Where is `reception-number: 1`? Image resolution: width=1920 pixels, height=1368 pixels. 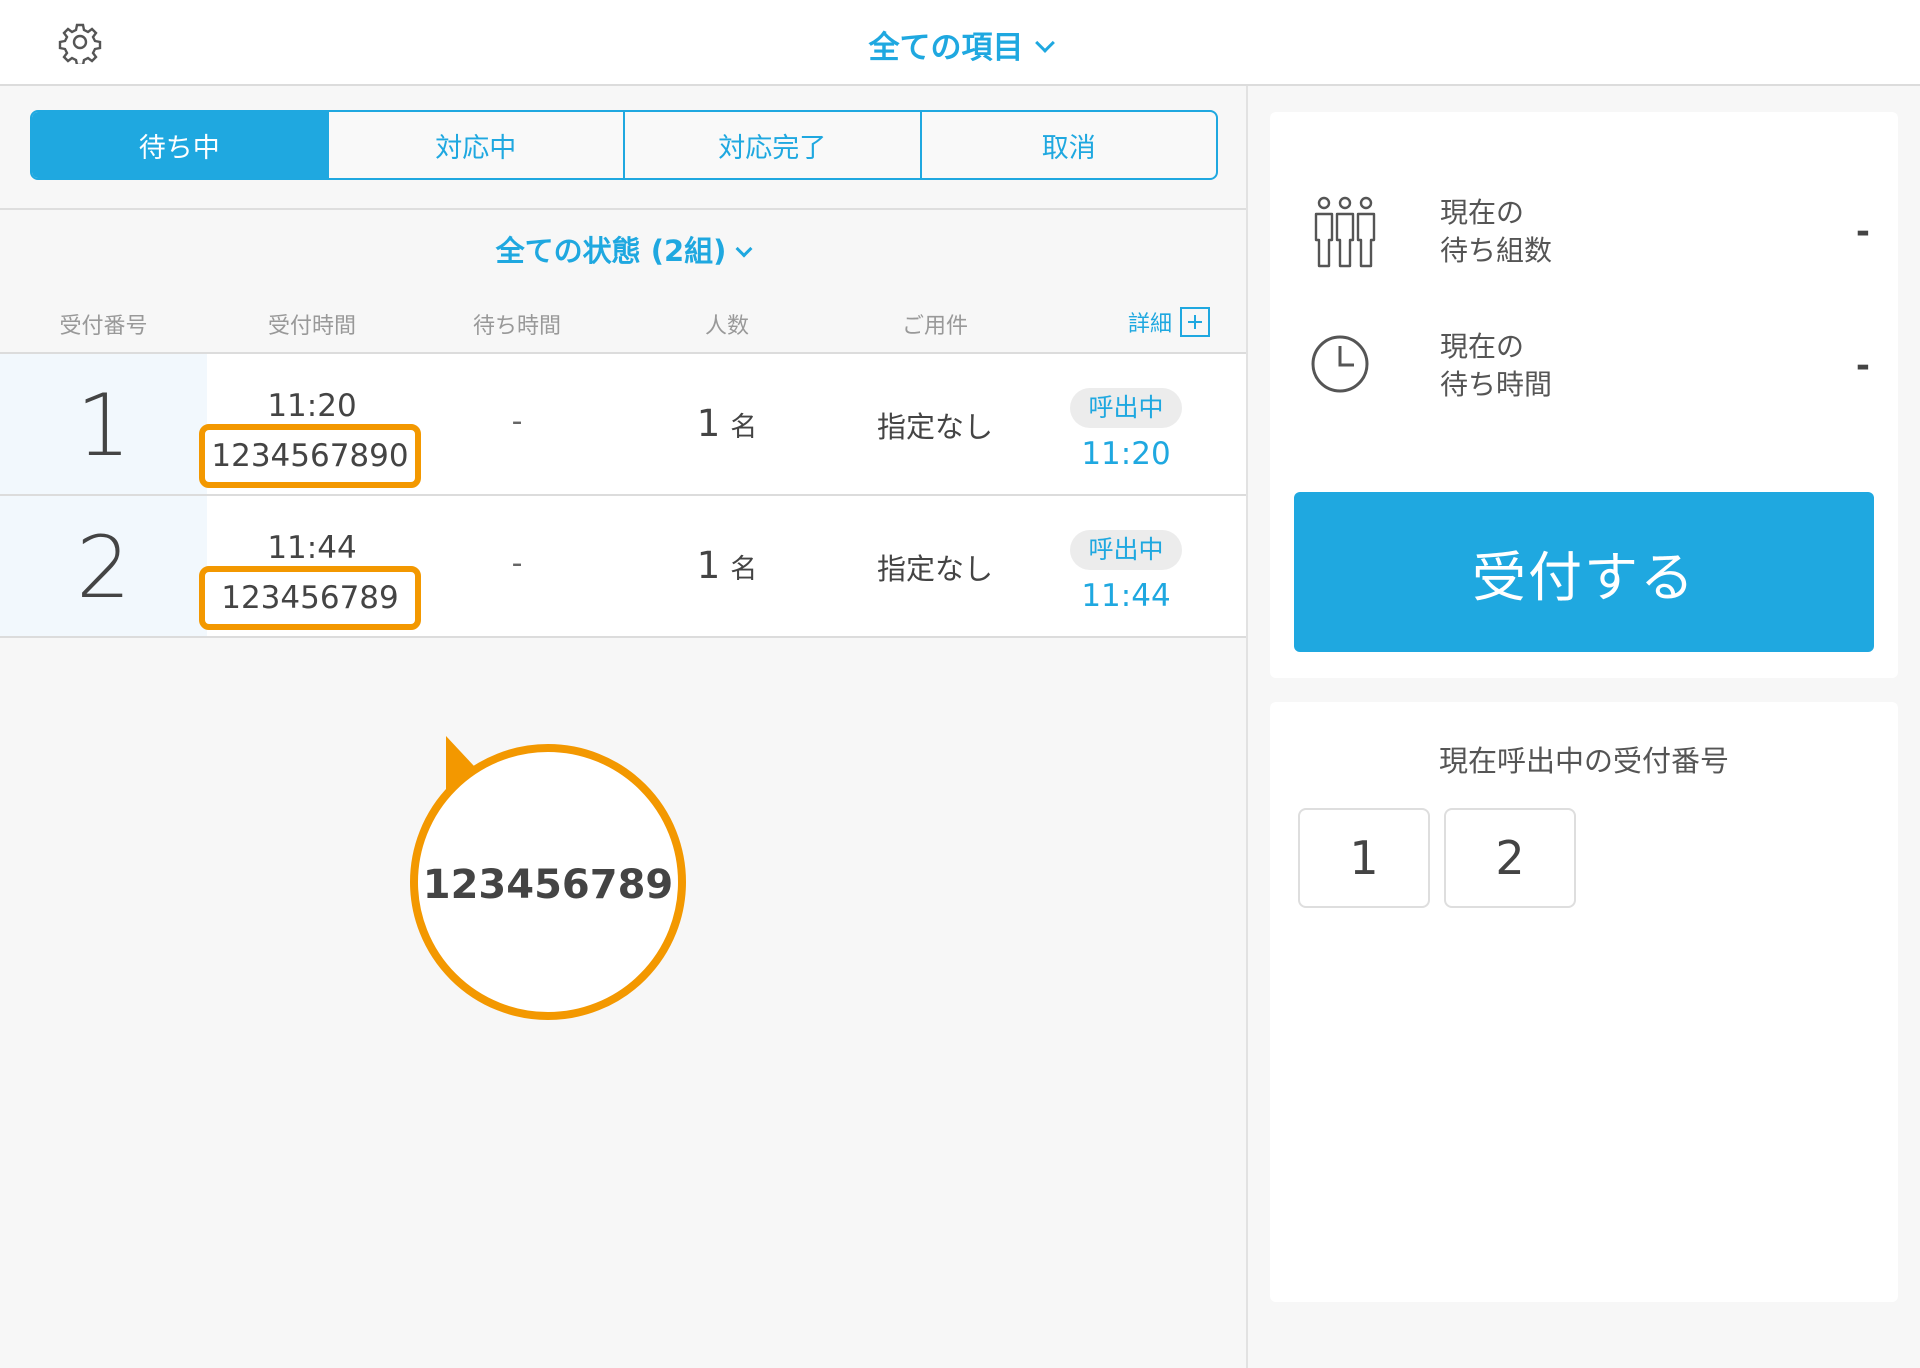 reception-number: 1 is located at coordinates (103, 426).